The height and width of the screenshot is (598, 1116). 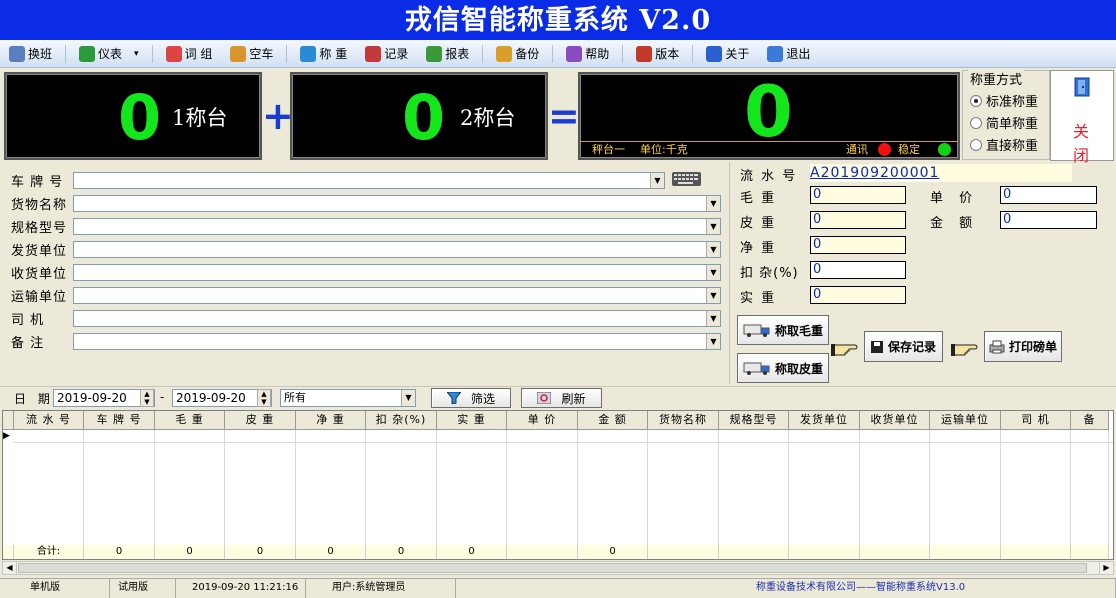 I want to click on weigh-mode-option: 标准称重, so click(x=1004, y=100).